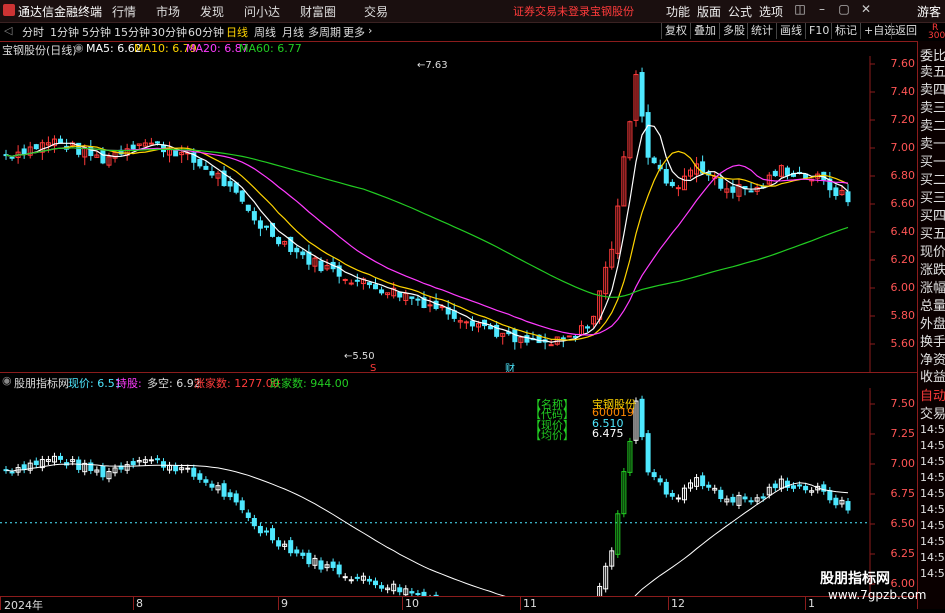 The image size is (945, 613). I want to click on side-time-9: 14:56, so click(932, 573).